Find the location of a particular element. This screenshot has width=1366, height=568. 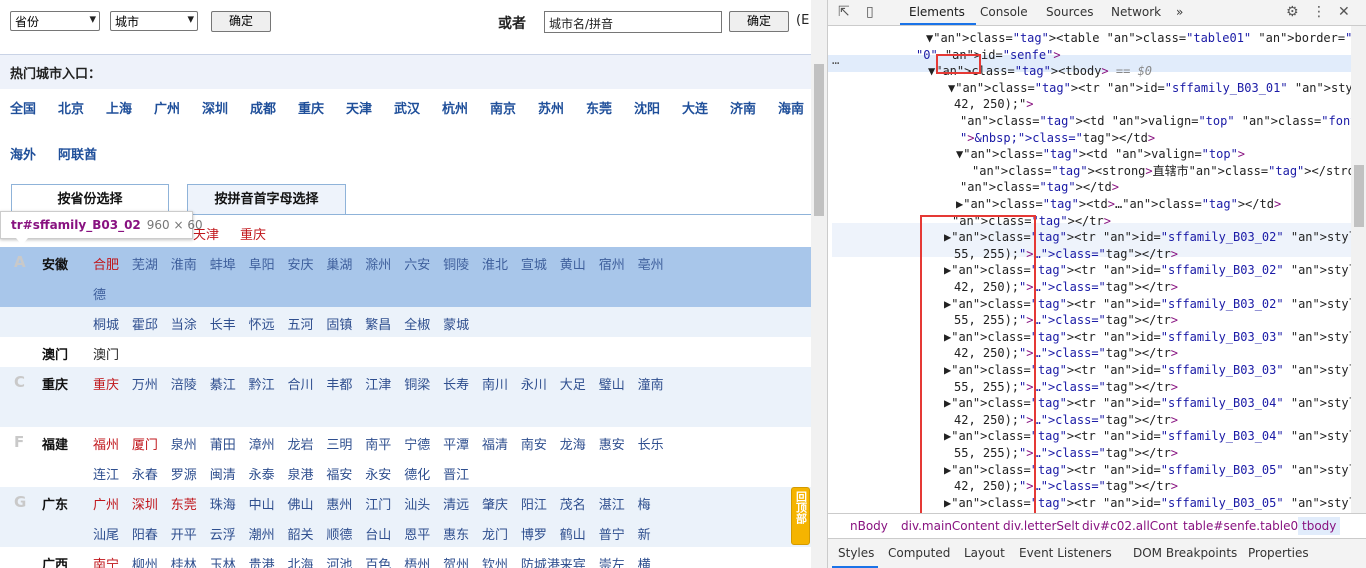

city-link: 茂名 is located at coordinates (573, 503).